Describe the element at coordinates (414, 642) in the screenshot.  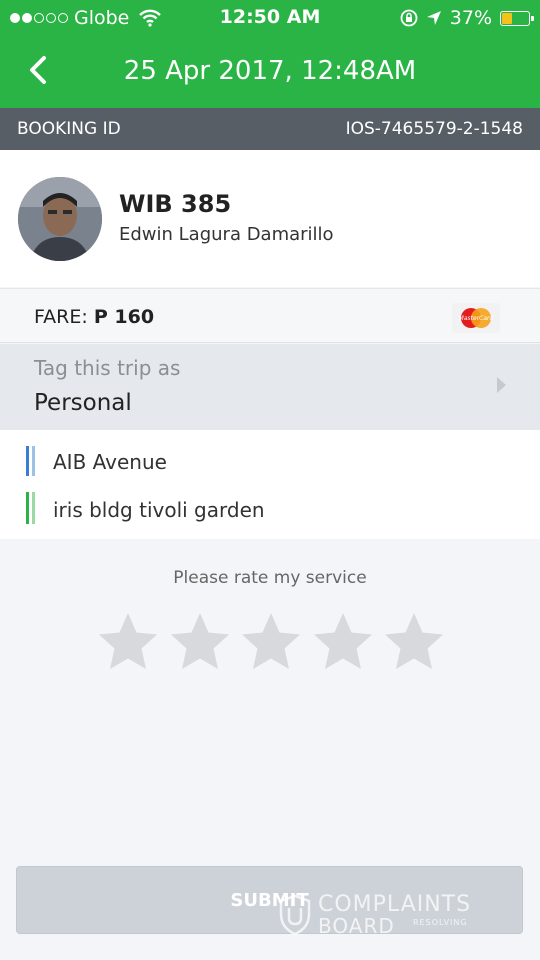
I see `star-5-icon` at that location.